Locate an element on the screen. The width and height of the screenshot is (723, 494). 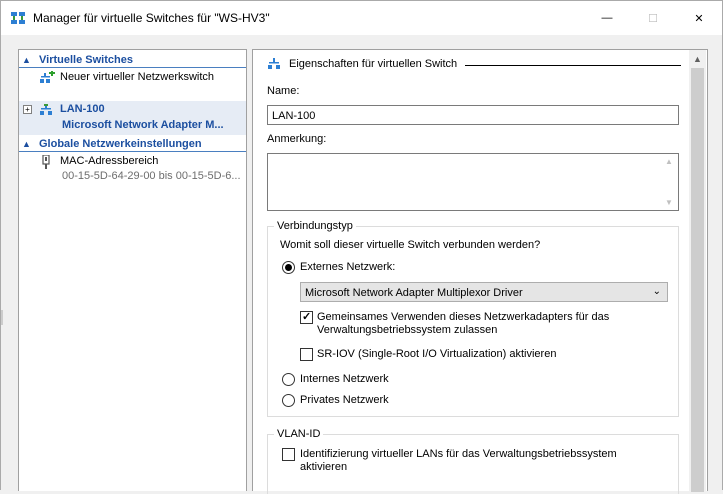
private-network-label: Privates Netzwerk is located at coordinates (344, 400).